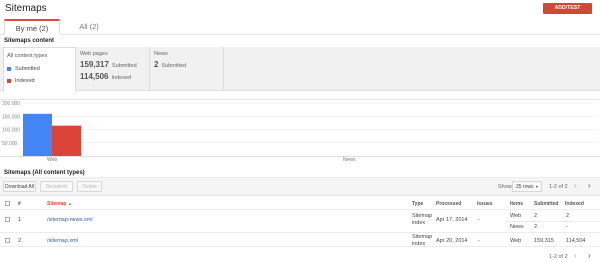  I want to click on web-indexed-label: Indexed, so click(121, 78).